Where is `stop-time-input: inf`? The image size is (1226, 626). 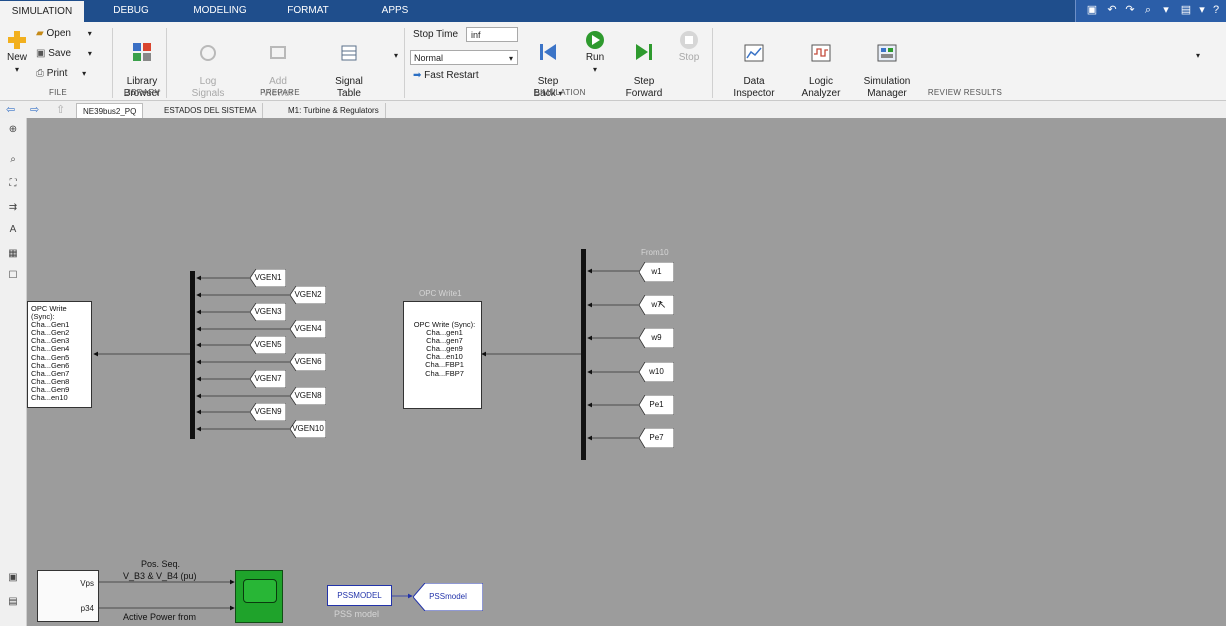 stop-time-input: inf is located at coordinates (492, 34).